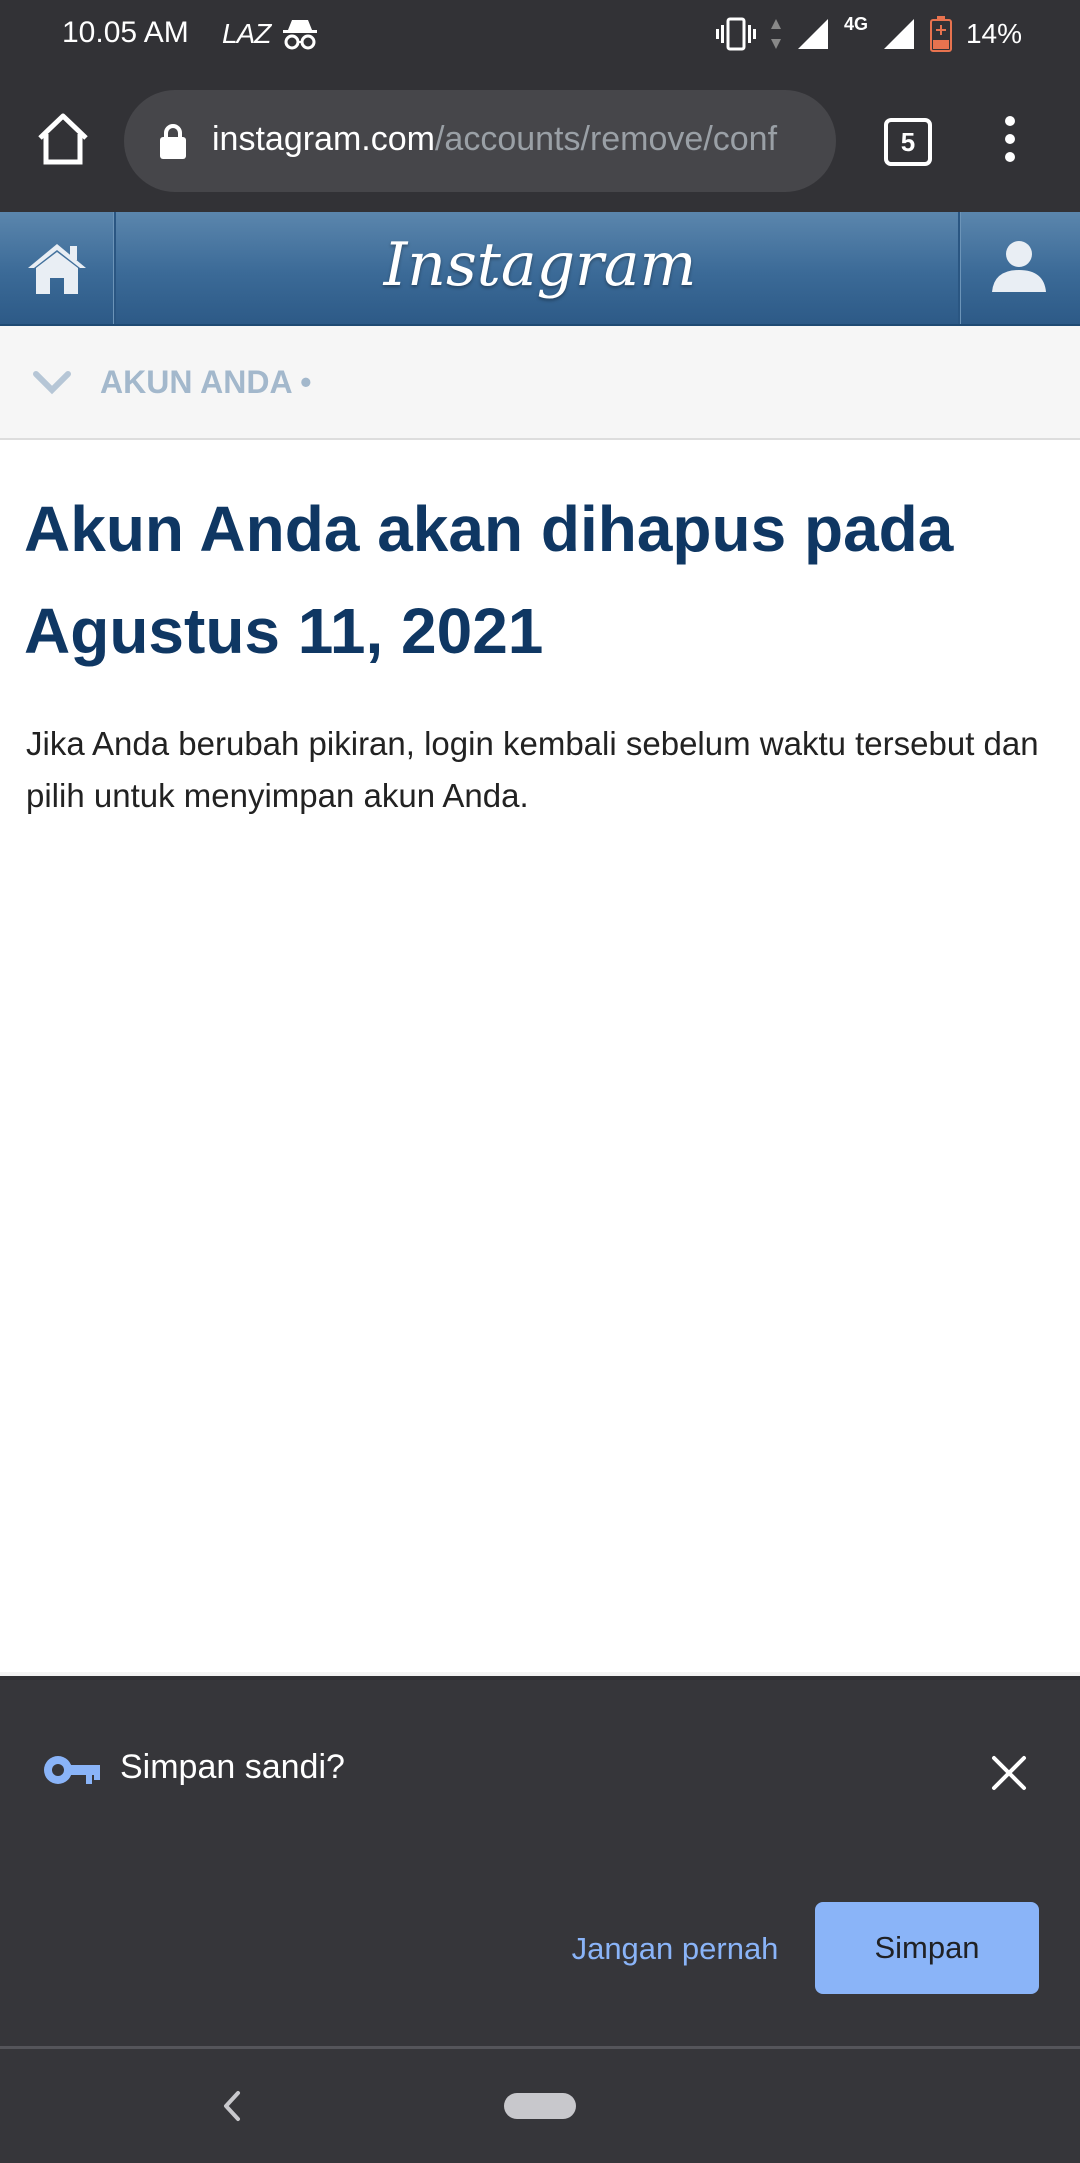  Describe the element at coordinates (72, 1770) in the screenshot. I see `key-icon` at that location.